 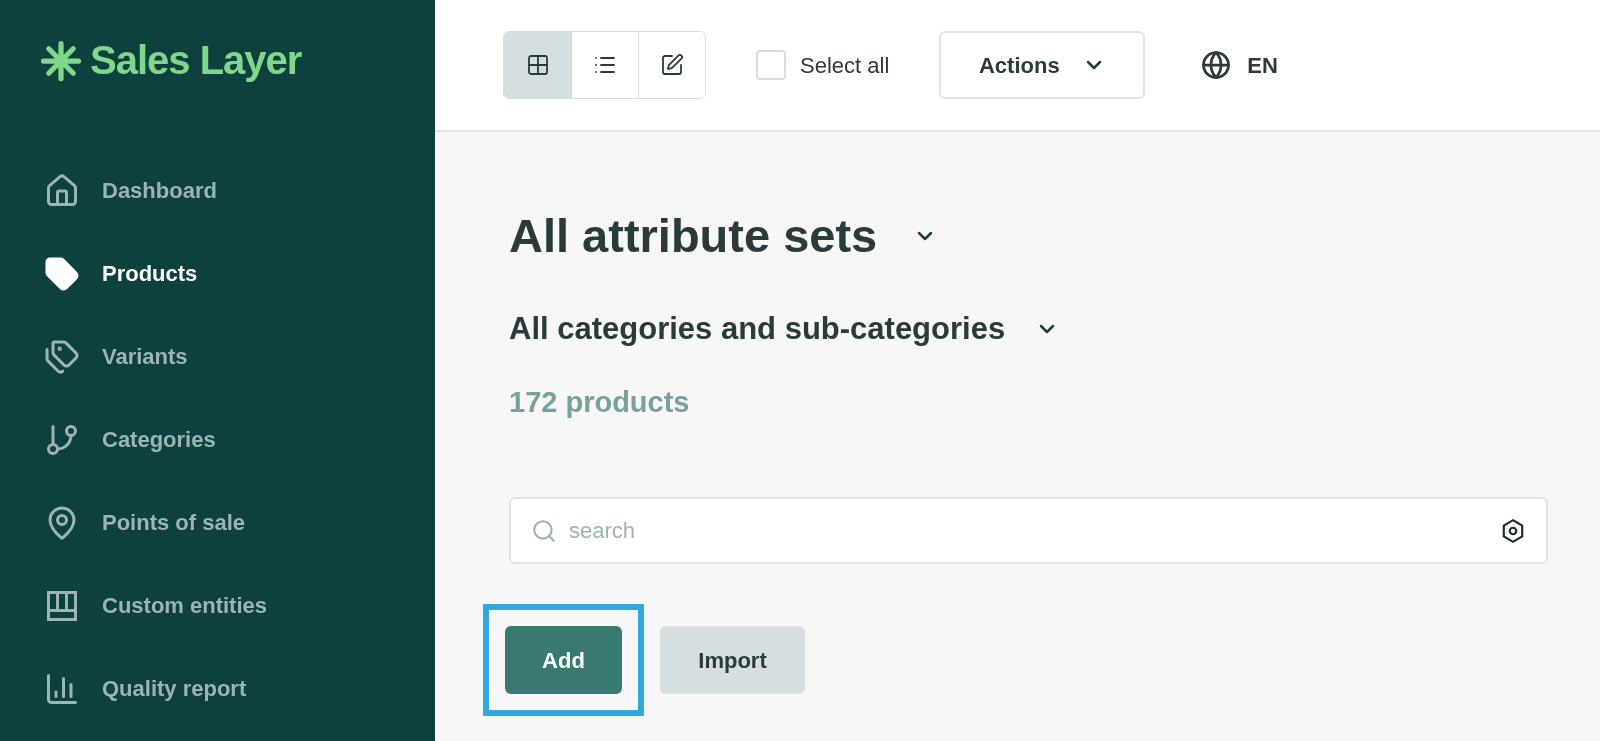 I want to click on import-button: Import, so click(x=732, y=660).